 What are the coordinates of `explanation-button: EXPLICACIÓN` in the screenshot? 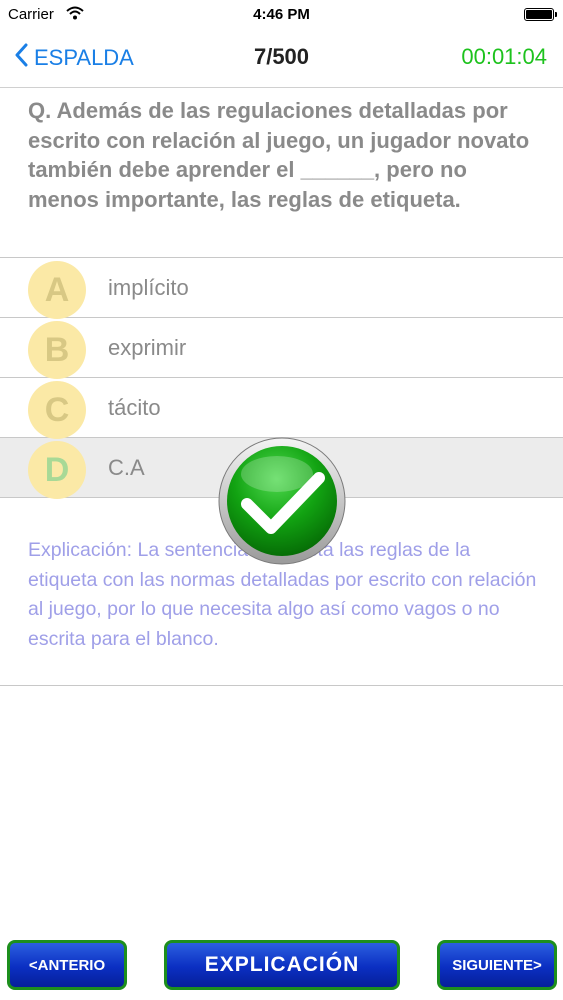 It's located at (282, 965).